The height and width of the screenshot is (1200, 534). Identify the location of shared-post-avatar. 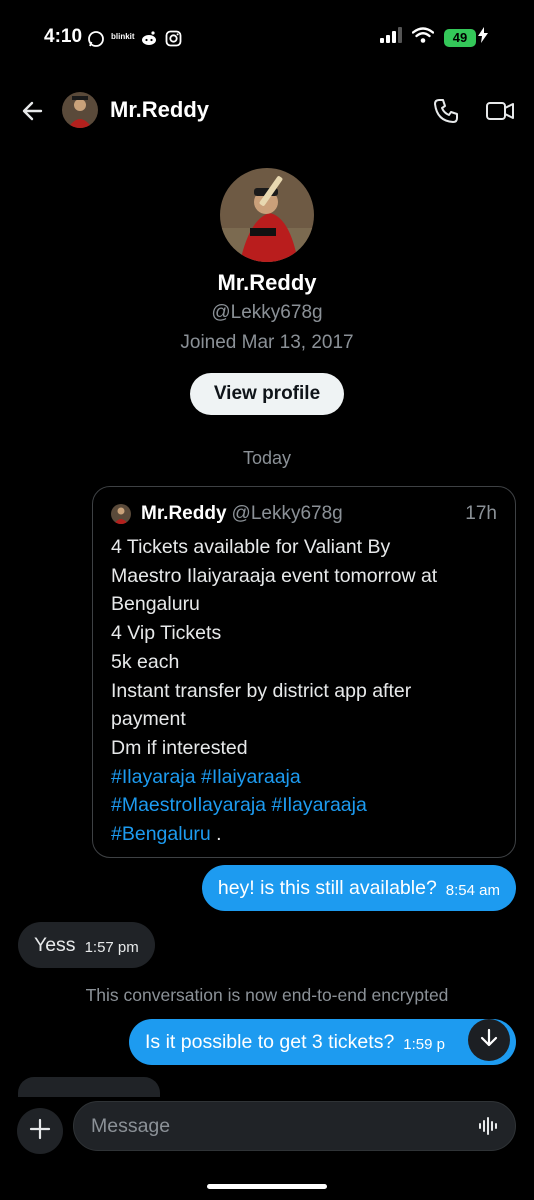
(121, 514).